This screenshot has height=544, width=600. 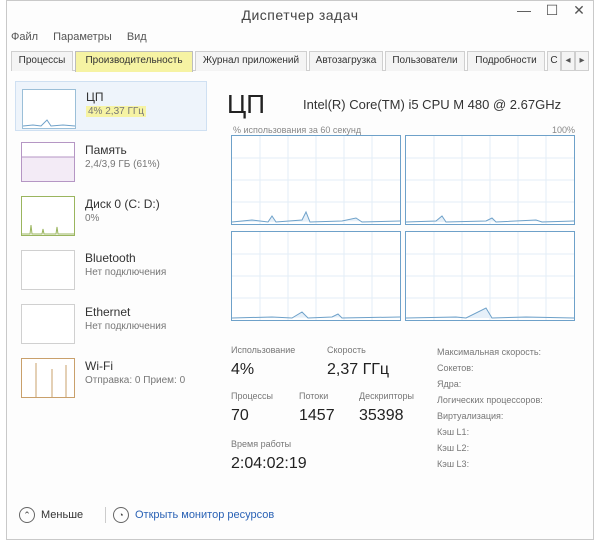 I want to click on prop-max-speed: Максимальная скорость:, so click(x=489, y=352).